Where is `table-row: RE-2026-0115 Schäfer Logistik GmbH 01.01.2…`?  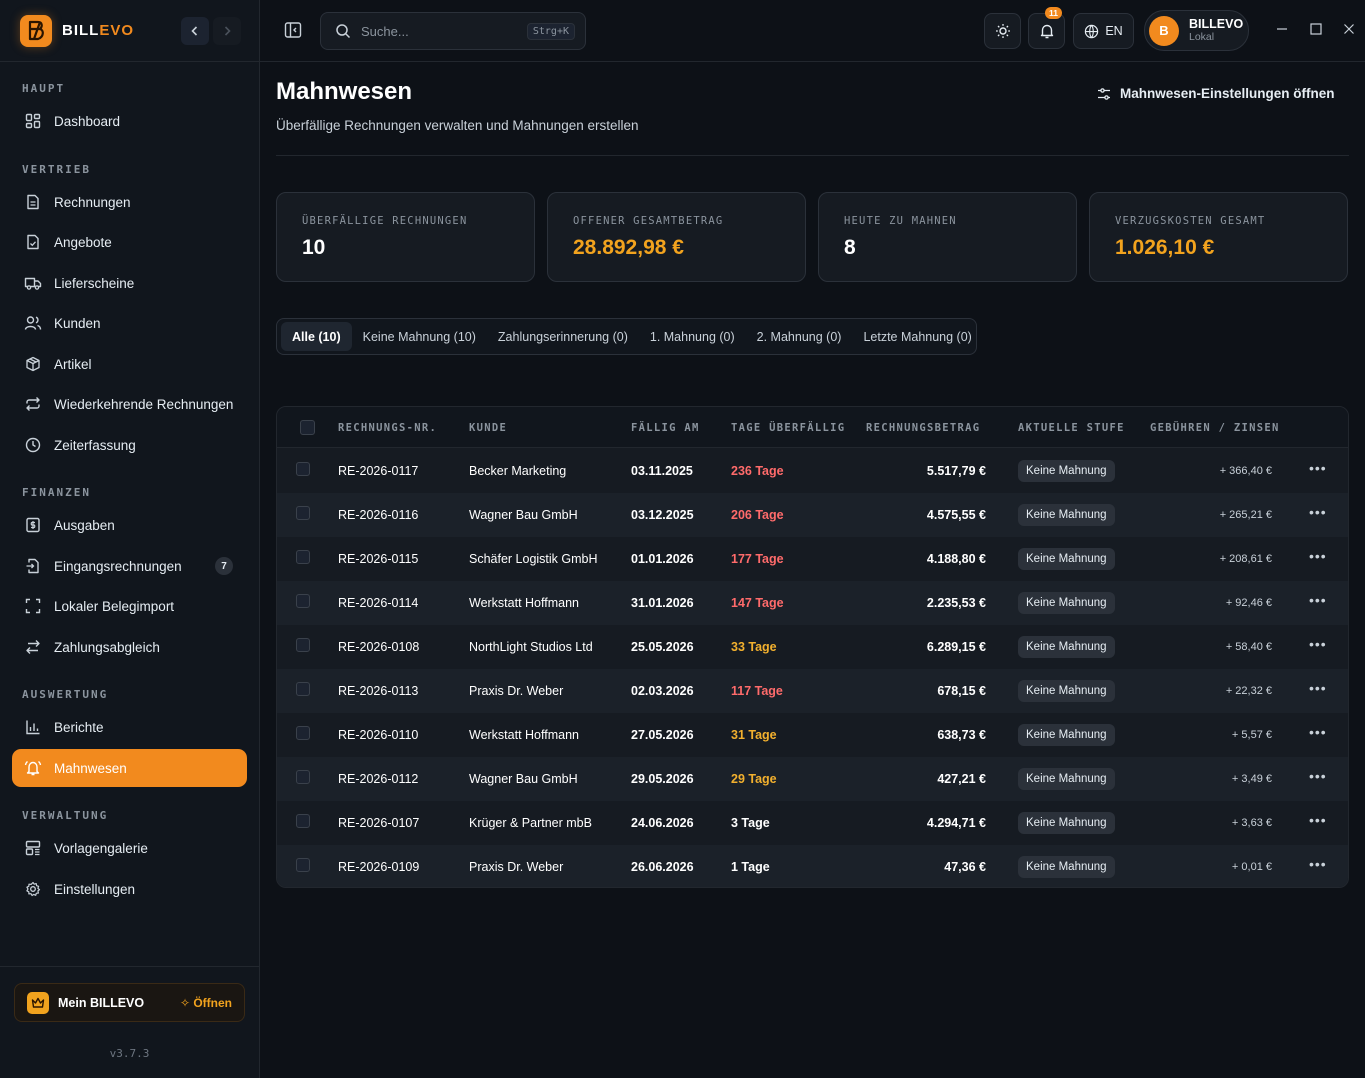
table-row: RE-2026-0115 Schäfer Logistik GmbH 01.01.2… is located at coordinates (812, 559).